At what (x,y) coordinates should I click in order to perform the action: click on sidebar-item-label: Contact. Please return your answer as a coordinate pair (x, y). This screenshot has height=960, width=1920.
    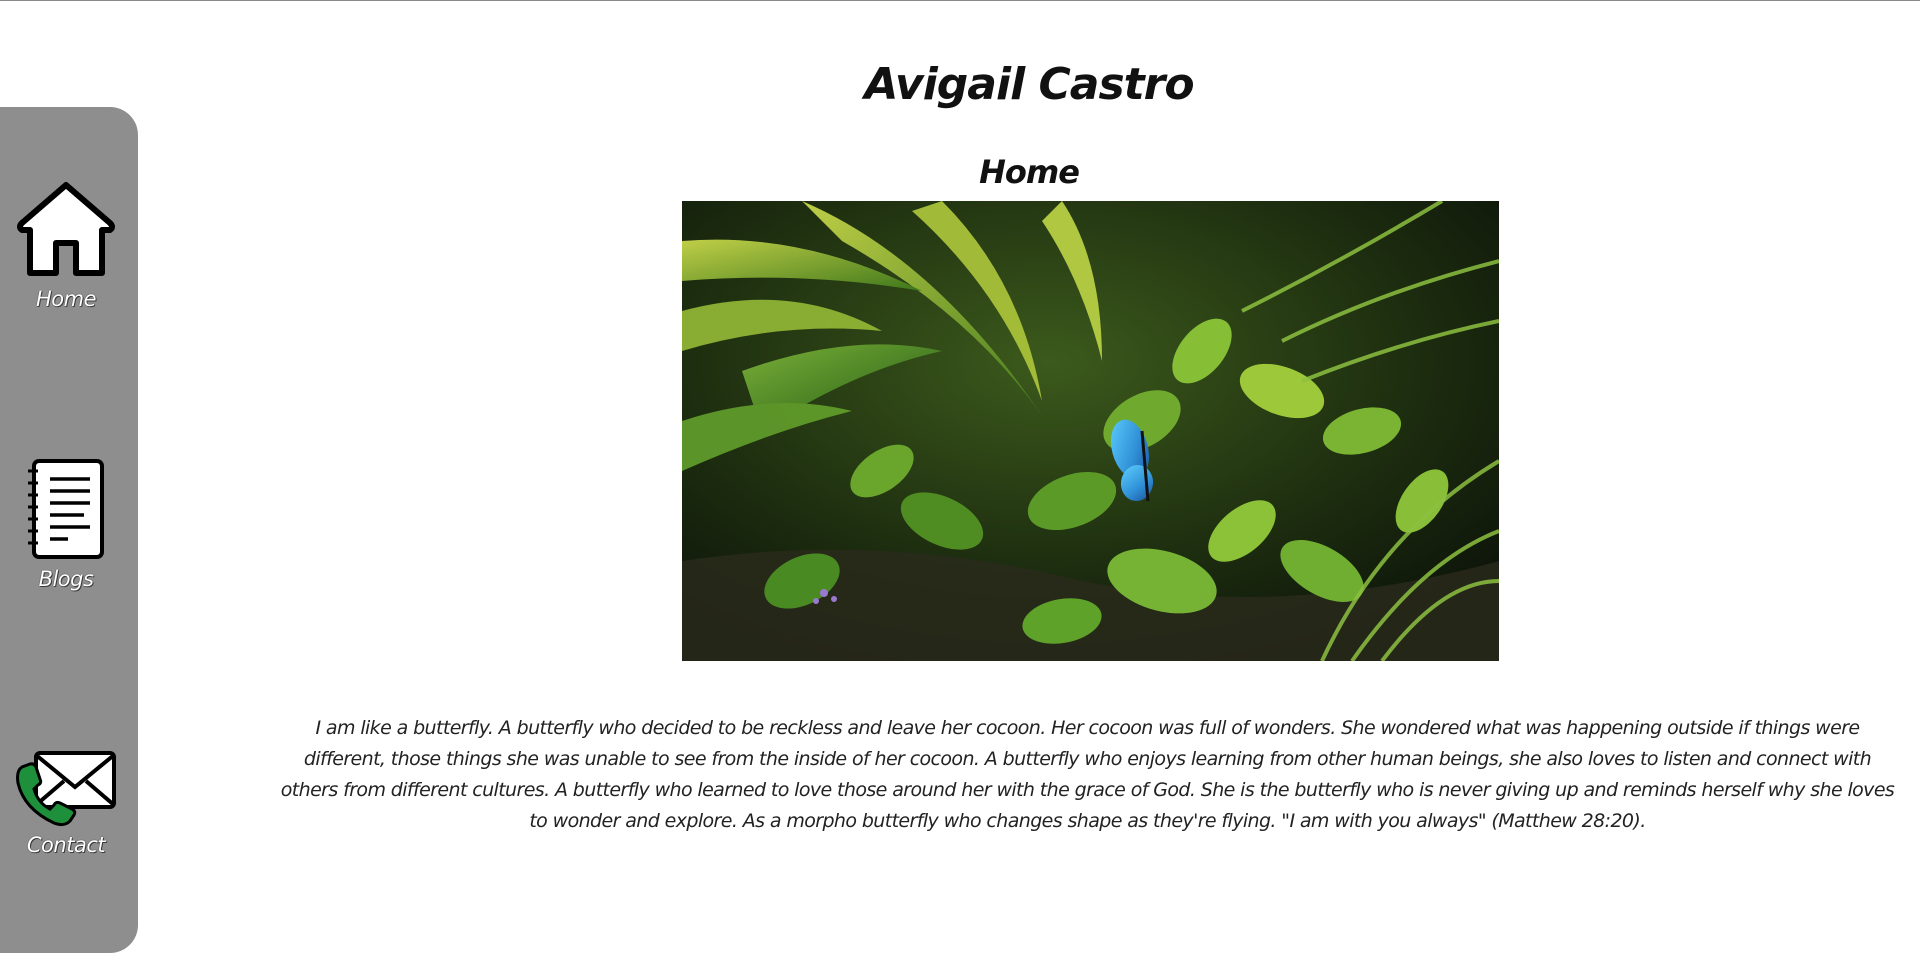
    Looking at the image, I should click on (66, 845).